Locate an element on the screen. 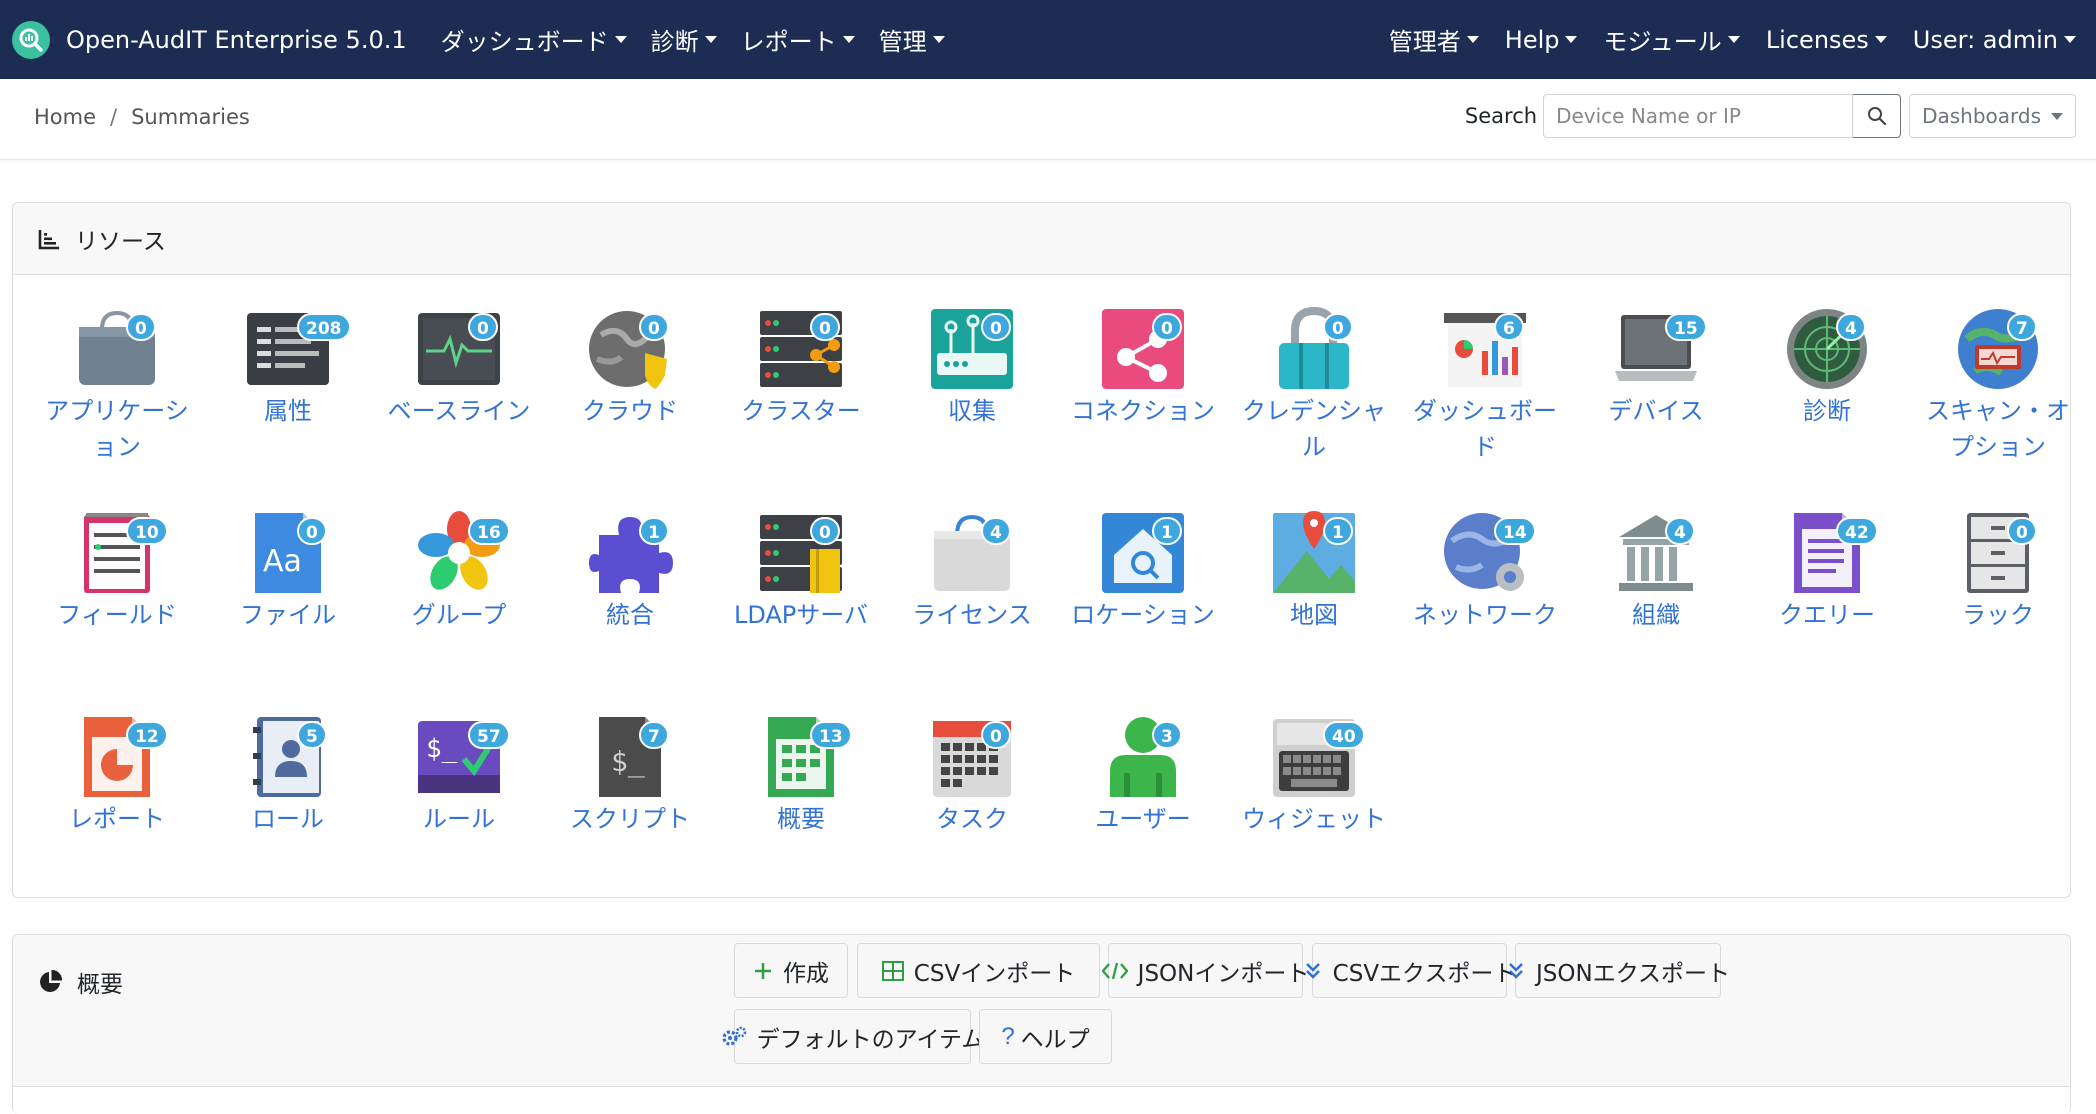  file-icon: Aa 0 is located at coordinates (288, 552).